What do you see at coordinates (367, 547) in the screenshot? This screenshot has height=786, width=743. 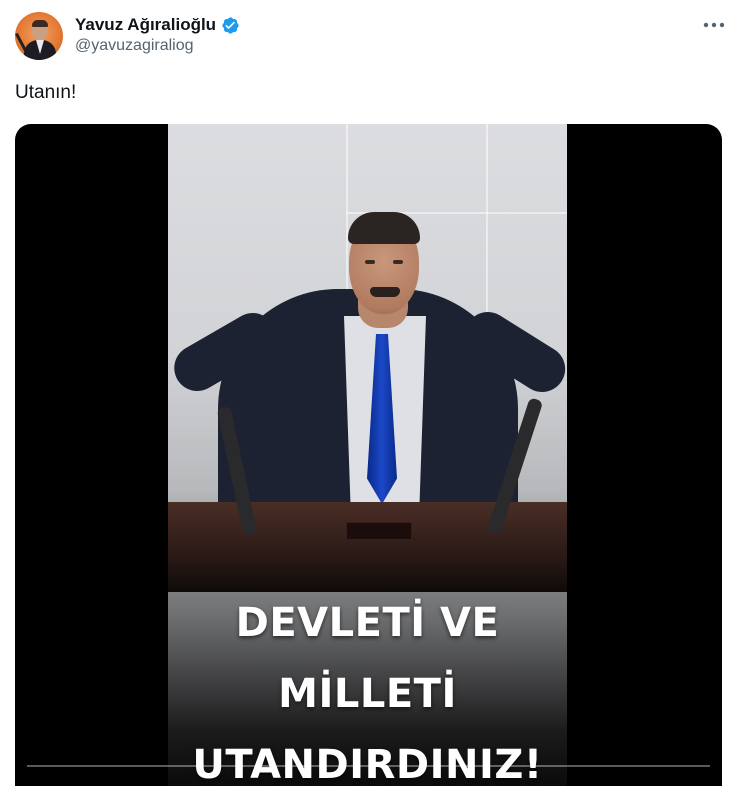 I see `podium` at bounding box center [367, 547].